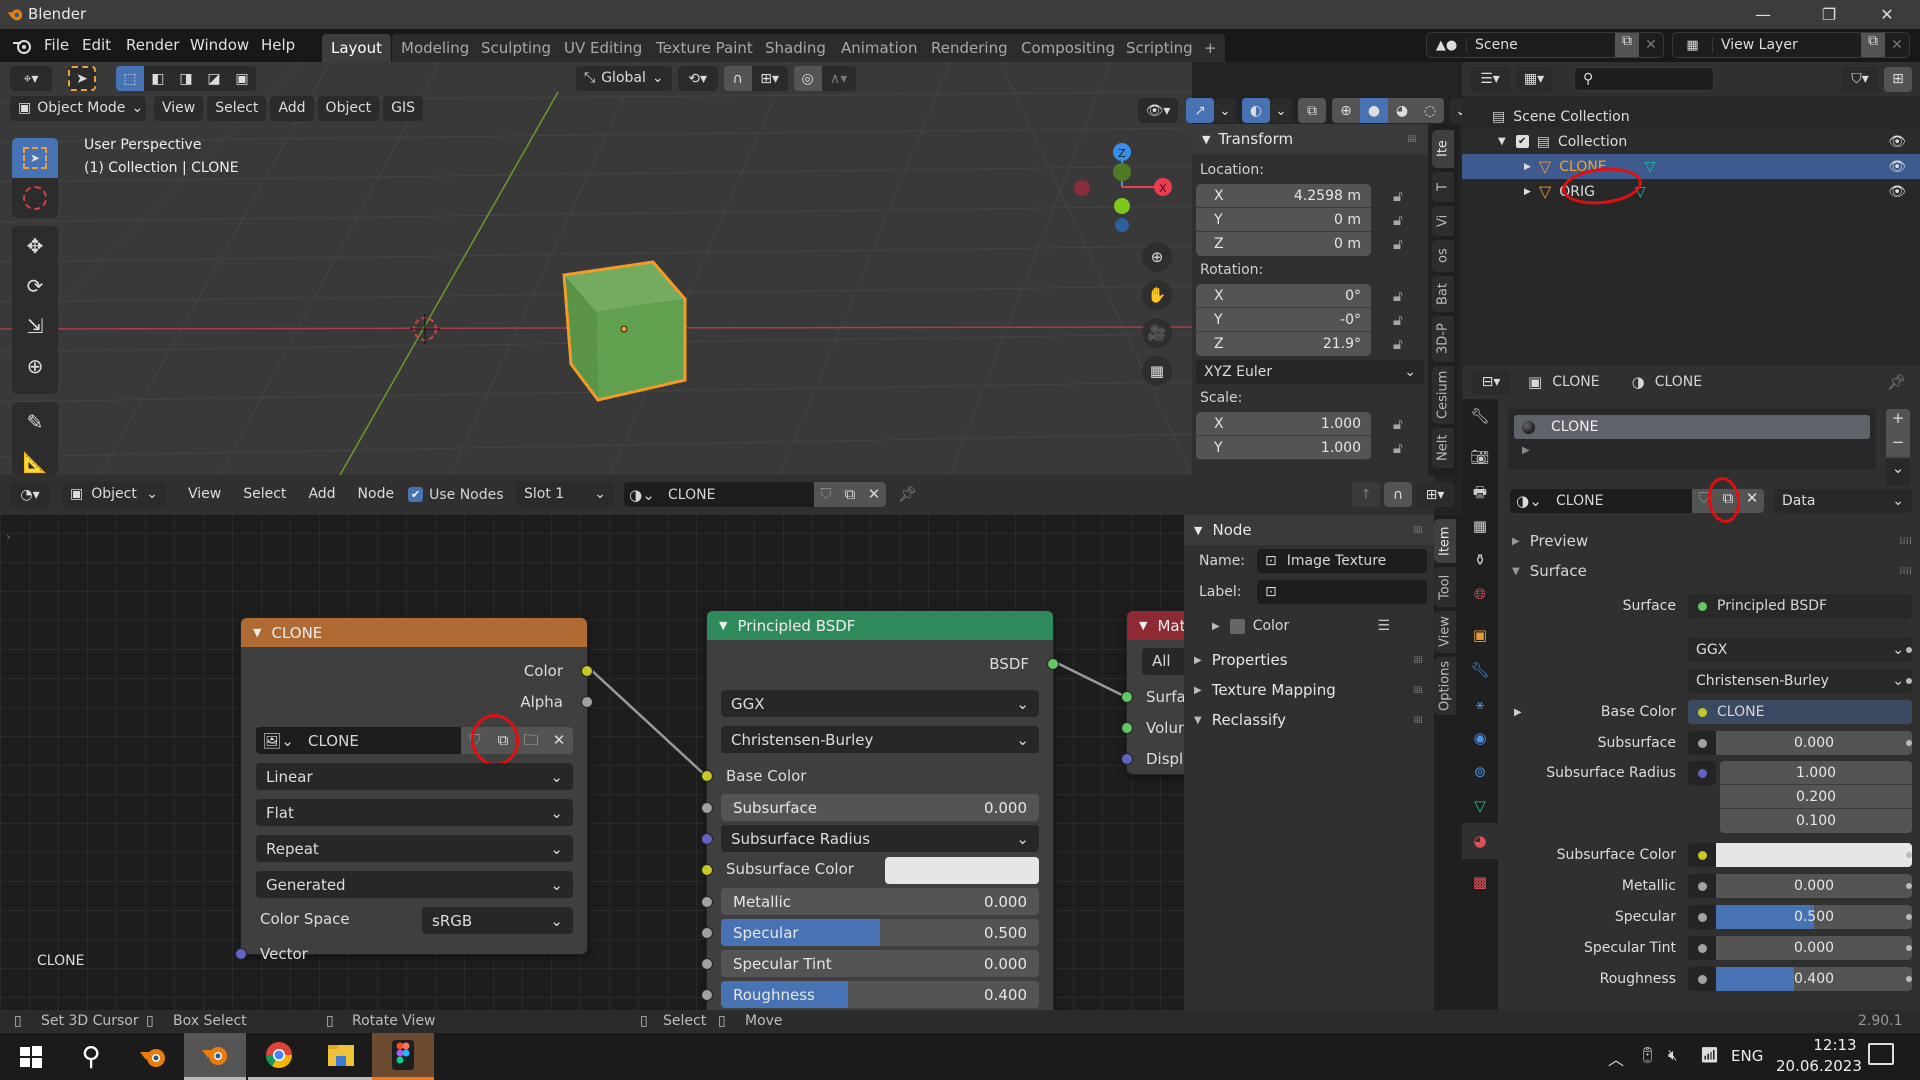 This screenshot has width=1920, height=1080. What do you see at coordinates (403, 108) in the screenshot?
I see `viewport-menu-gis: GIS` at bounding box center [403, 108].